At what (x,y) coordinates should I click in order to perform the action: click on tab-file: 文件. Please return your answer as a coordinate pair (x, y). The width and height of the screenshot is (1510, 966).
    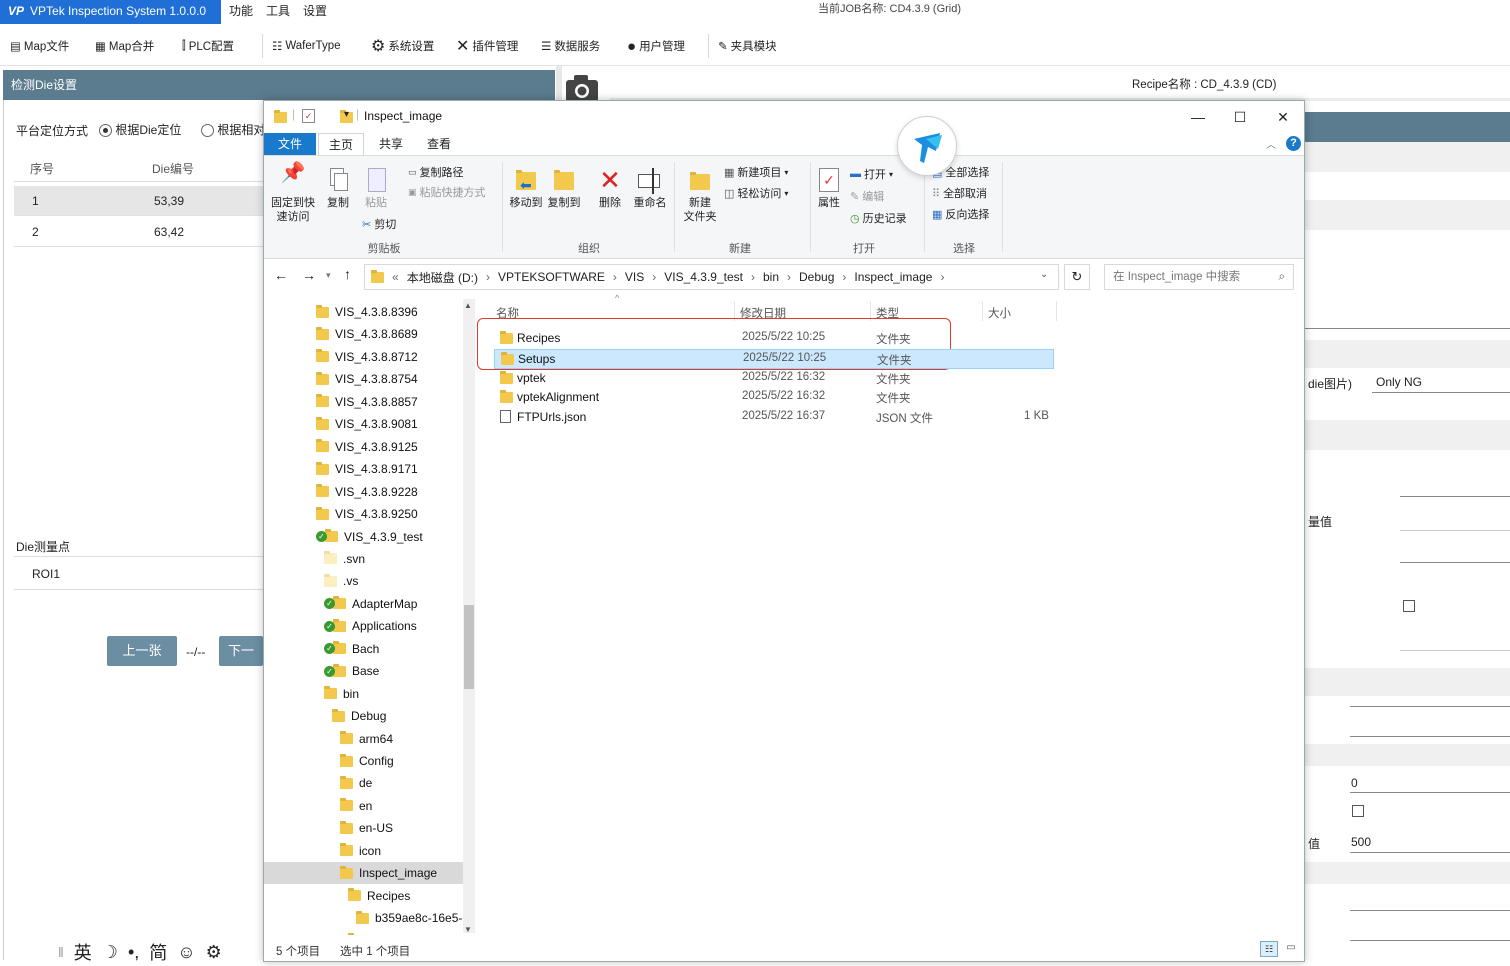
    Looking at the image, I should click on (290, 144).